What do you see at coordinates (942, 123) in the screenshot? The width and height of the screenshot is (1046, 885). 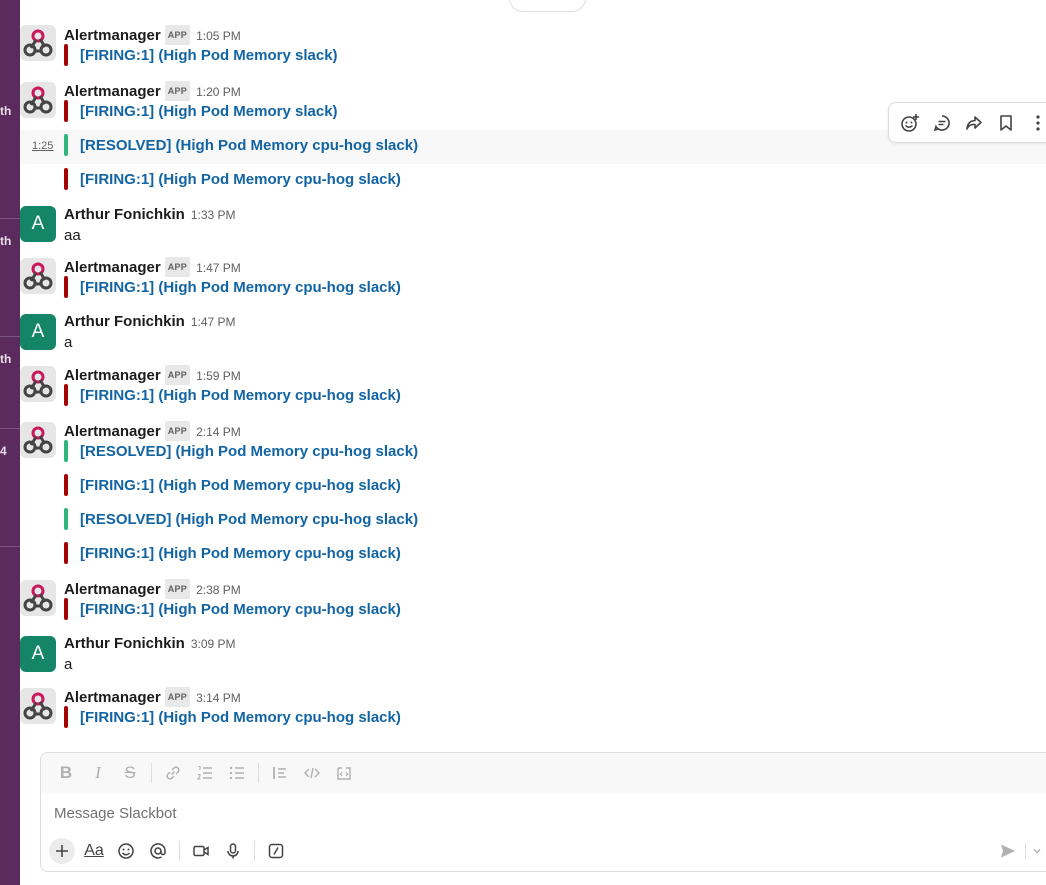 I see `reply-in-thread-icon` at bounding box center [942, 123].